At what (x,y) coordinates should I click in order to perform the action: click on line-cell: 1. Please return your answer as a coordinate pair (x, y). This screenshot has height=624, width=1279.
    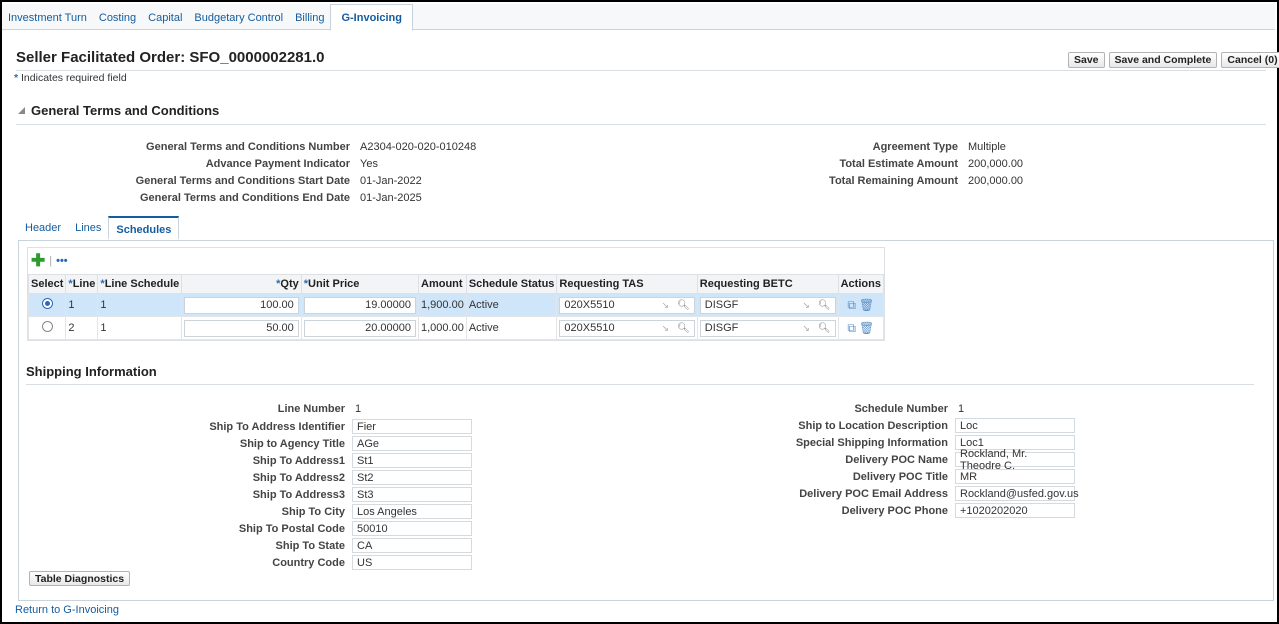
    Looking at the image, I should click on (82, 305).